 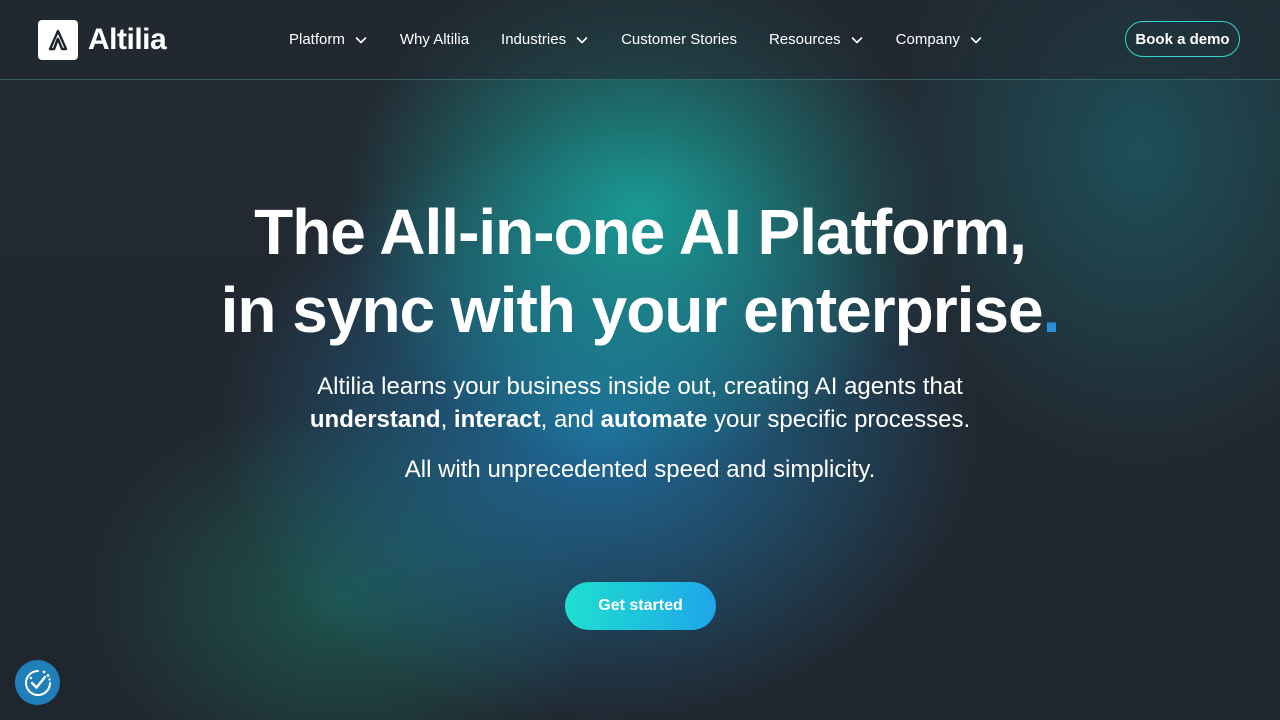 I want to click on hero-keyword-automate: automate, so click(x=654, y=419).